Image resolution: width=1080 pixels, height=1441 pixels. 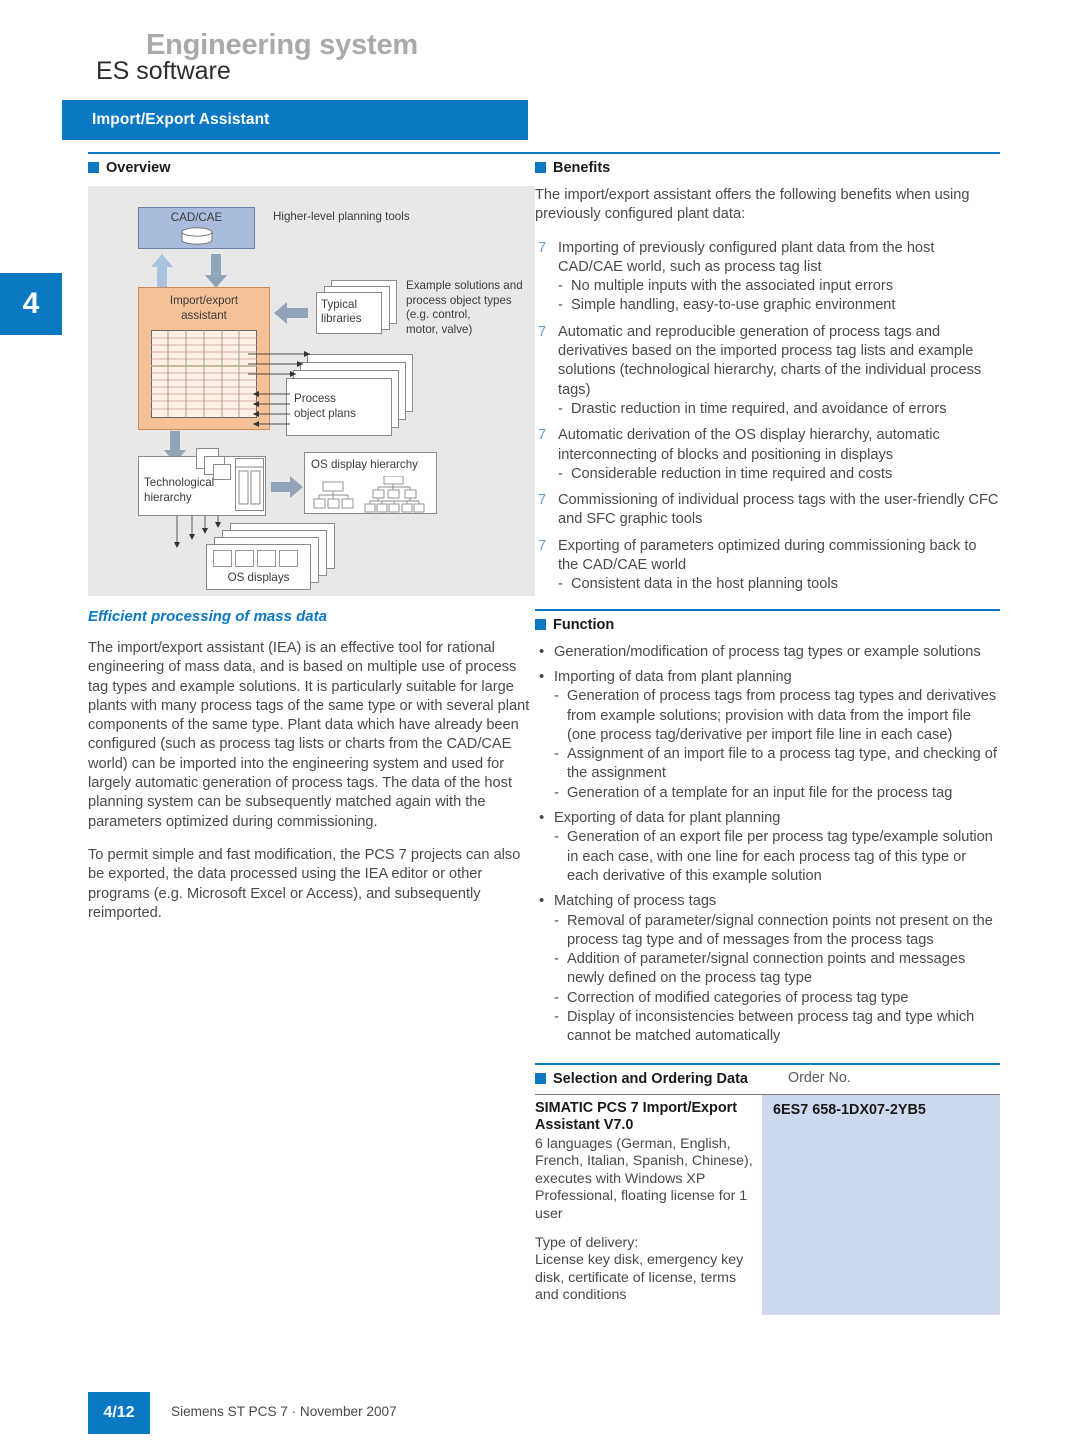 What do you see at coordinates (767, 164) in the screenshot?
I see `section-header-benefits: Benefits` at bounding box center [767, 164].